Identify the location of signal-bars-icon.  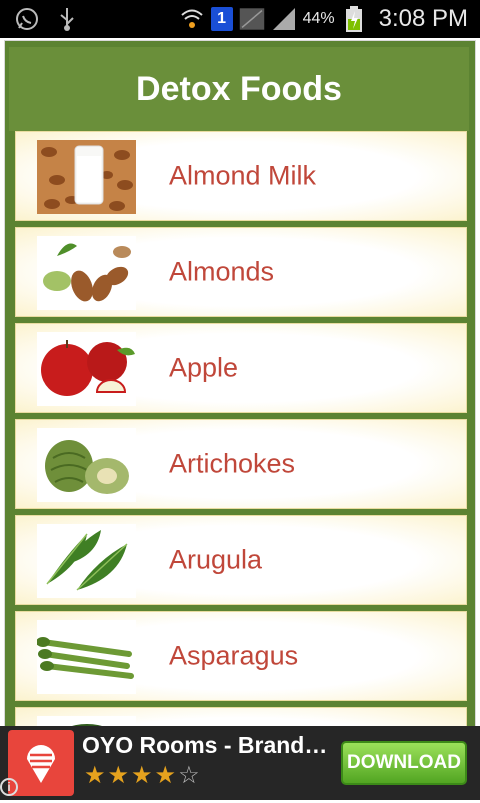
(284, 19).